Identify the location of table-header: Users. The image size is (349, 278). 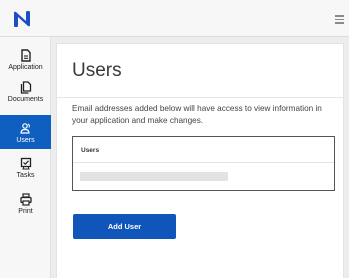
(203, 150).